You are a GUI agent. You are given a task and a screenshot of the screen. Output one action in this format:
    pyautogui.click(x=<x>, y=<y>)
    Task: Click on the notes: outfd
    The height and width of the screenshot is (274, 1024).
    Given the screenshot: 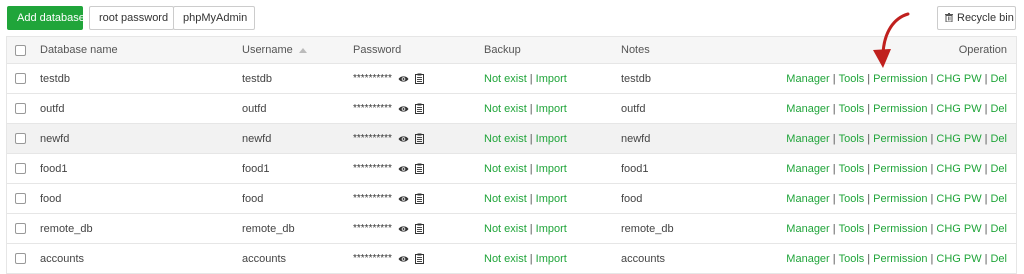 What is the action you would take?
    pyautogui.click(x=633, y=108)
    